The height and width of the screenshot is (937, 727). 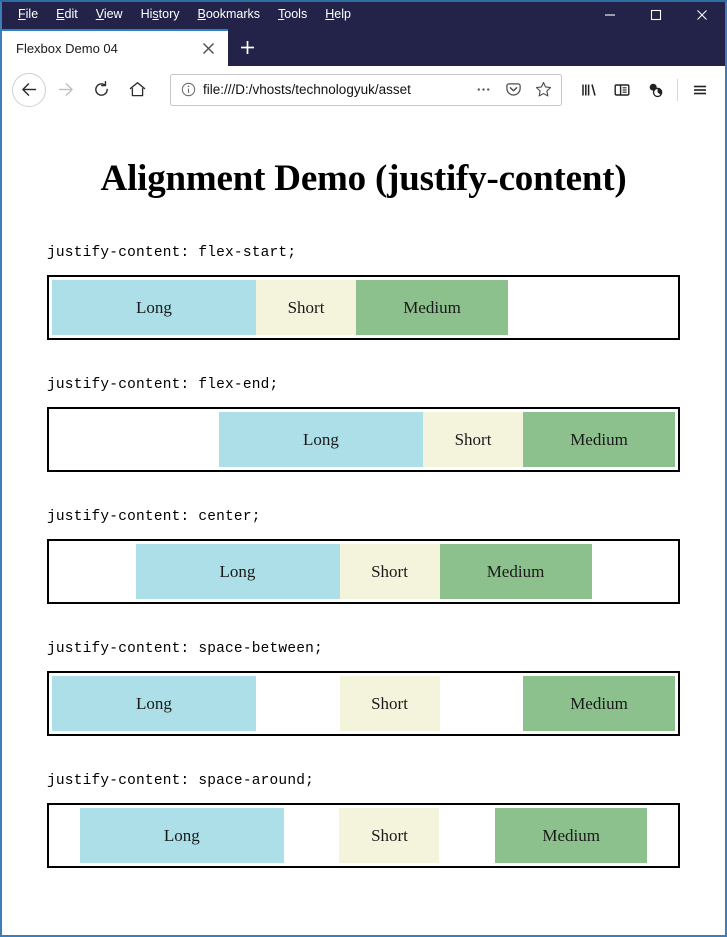 I want to click on library-button, so click(x=589, y=90).